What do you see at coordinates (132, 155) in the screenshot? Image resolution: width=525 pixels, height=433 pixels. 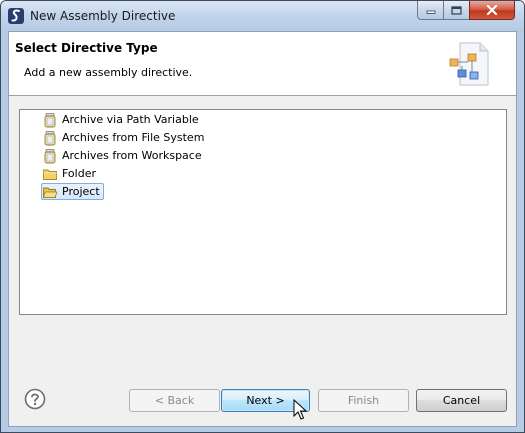 I see `tree-item-label: Archives from Workspace` at bounding box center [132, 155].